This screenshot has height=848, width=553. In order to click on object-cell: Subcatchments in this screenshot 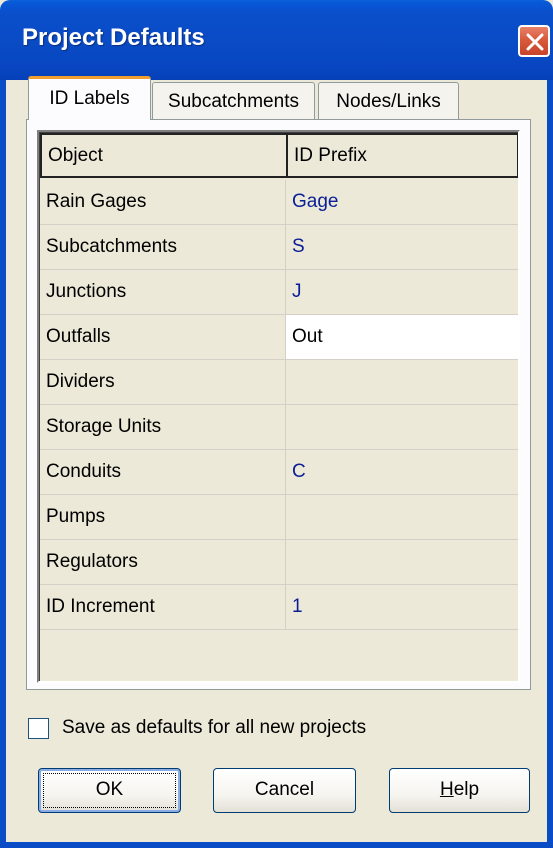, I will do `click(163, 247)`.